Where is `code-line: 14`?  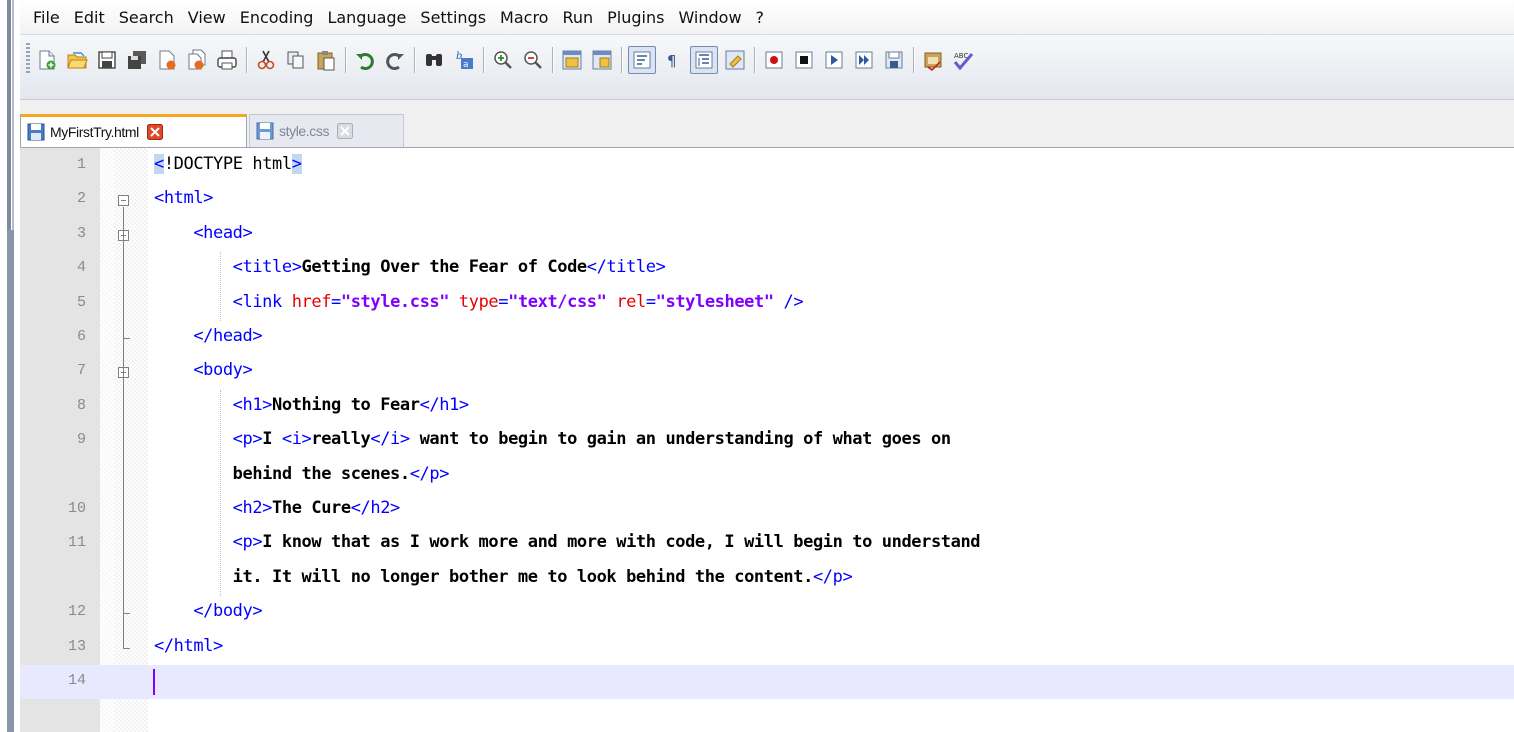 code-line: 14 is located at coordinates (767, 682).